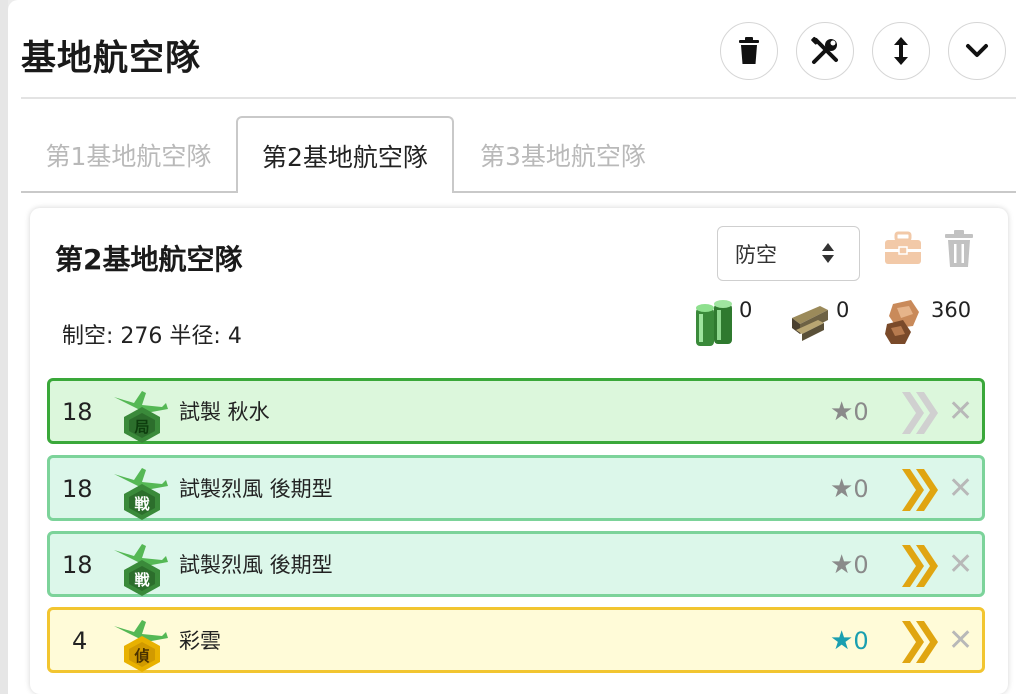 This screenshot has height=694, width=1024. Describe the element at coordinates (4, 347) in the screenshot. I see `left-edge-strip` at that location.